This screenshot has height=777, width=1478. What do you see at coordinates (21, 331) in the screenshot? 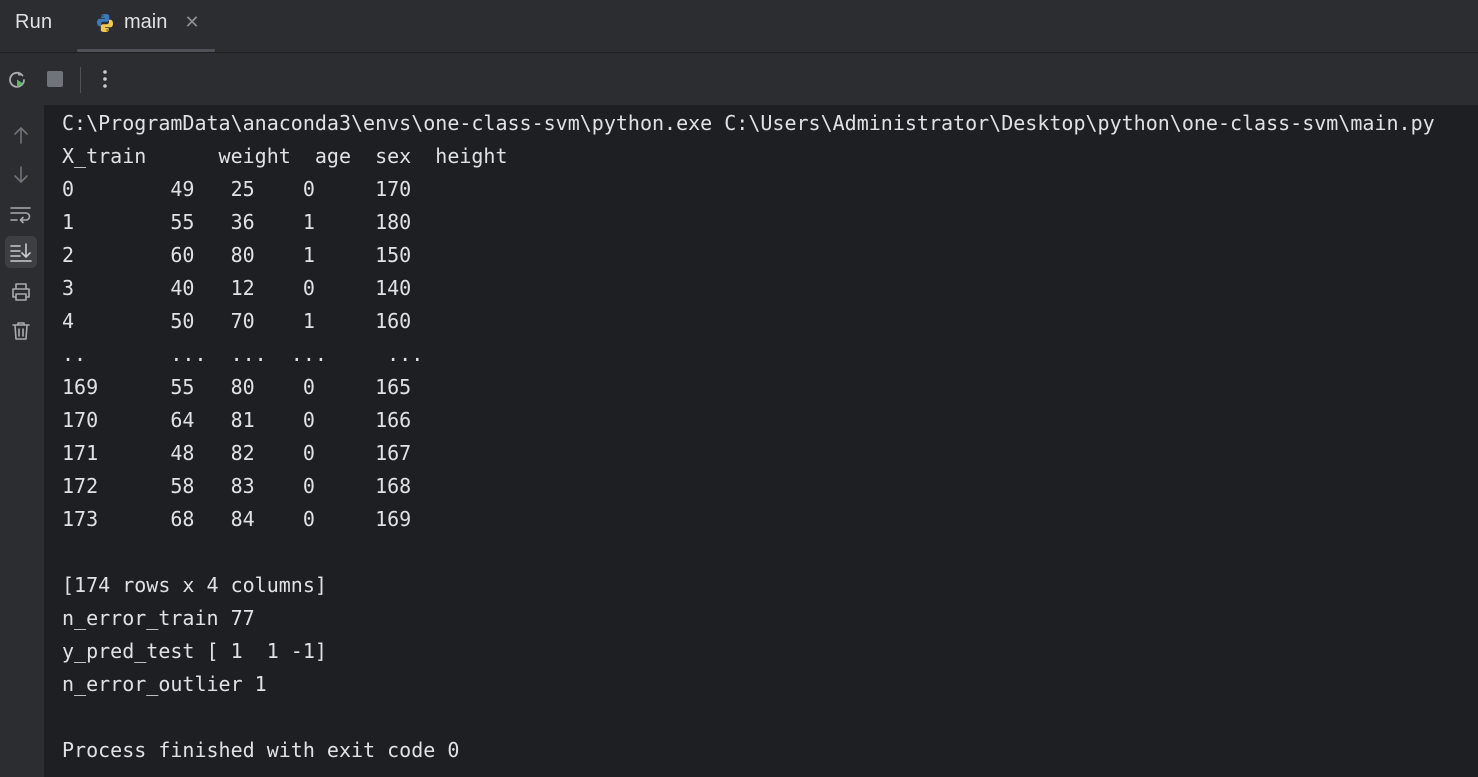
I see `trash-icon` at bounding box center [21, 331].